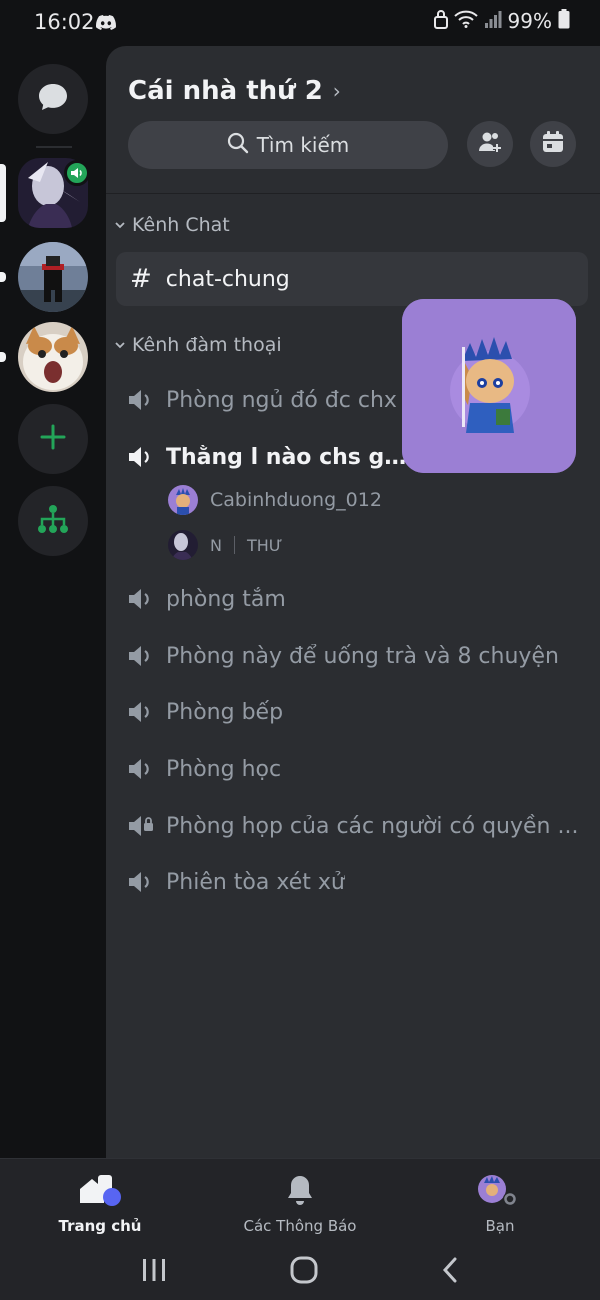 This screenshot has height=1300, width=600. I want to click on server-name-header: Cái nhà thứ 2 ›, so click(234, 91).